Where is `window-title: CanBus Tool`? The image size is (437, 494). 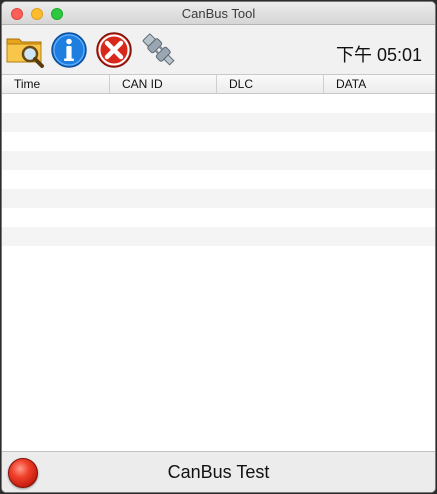 window-title: CanBus Tool is located at coordinates (218, 13).